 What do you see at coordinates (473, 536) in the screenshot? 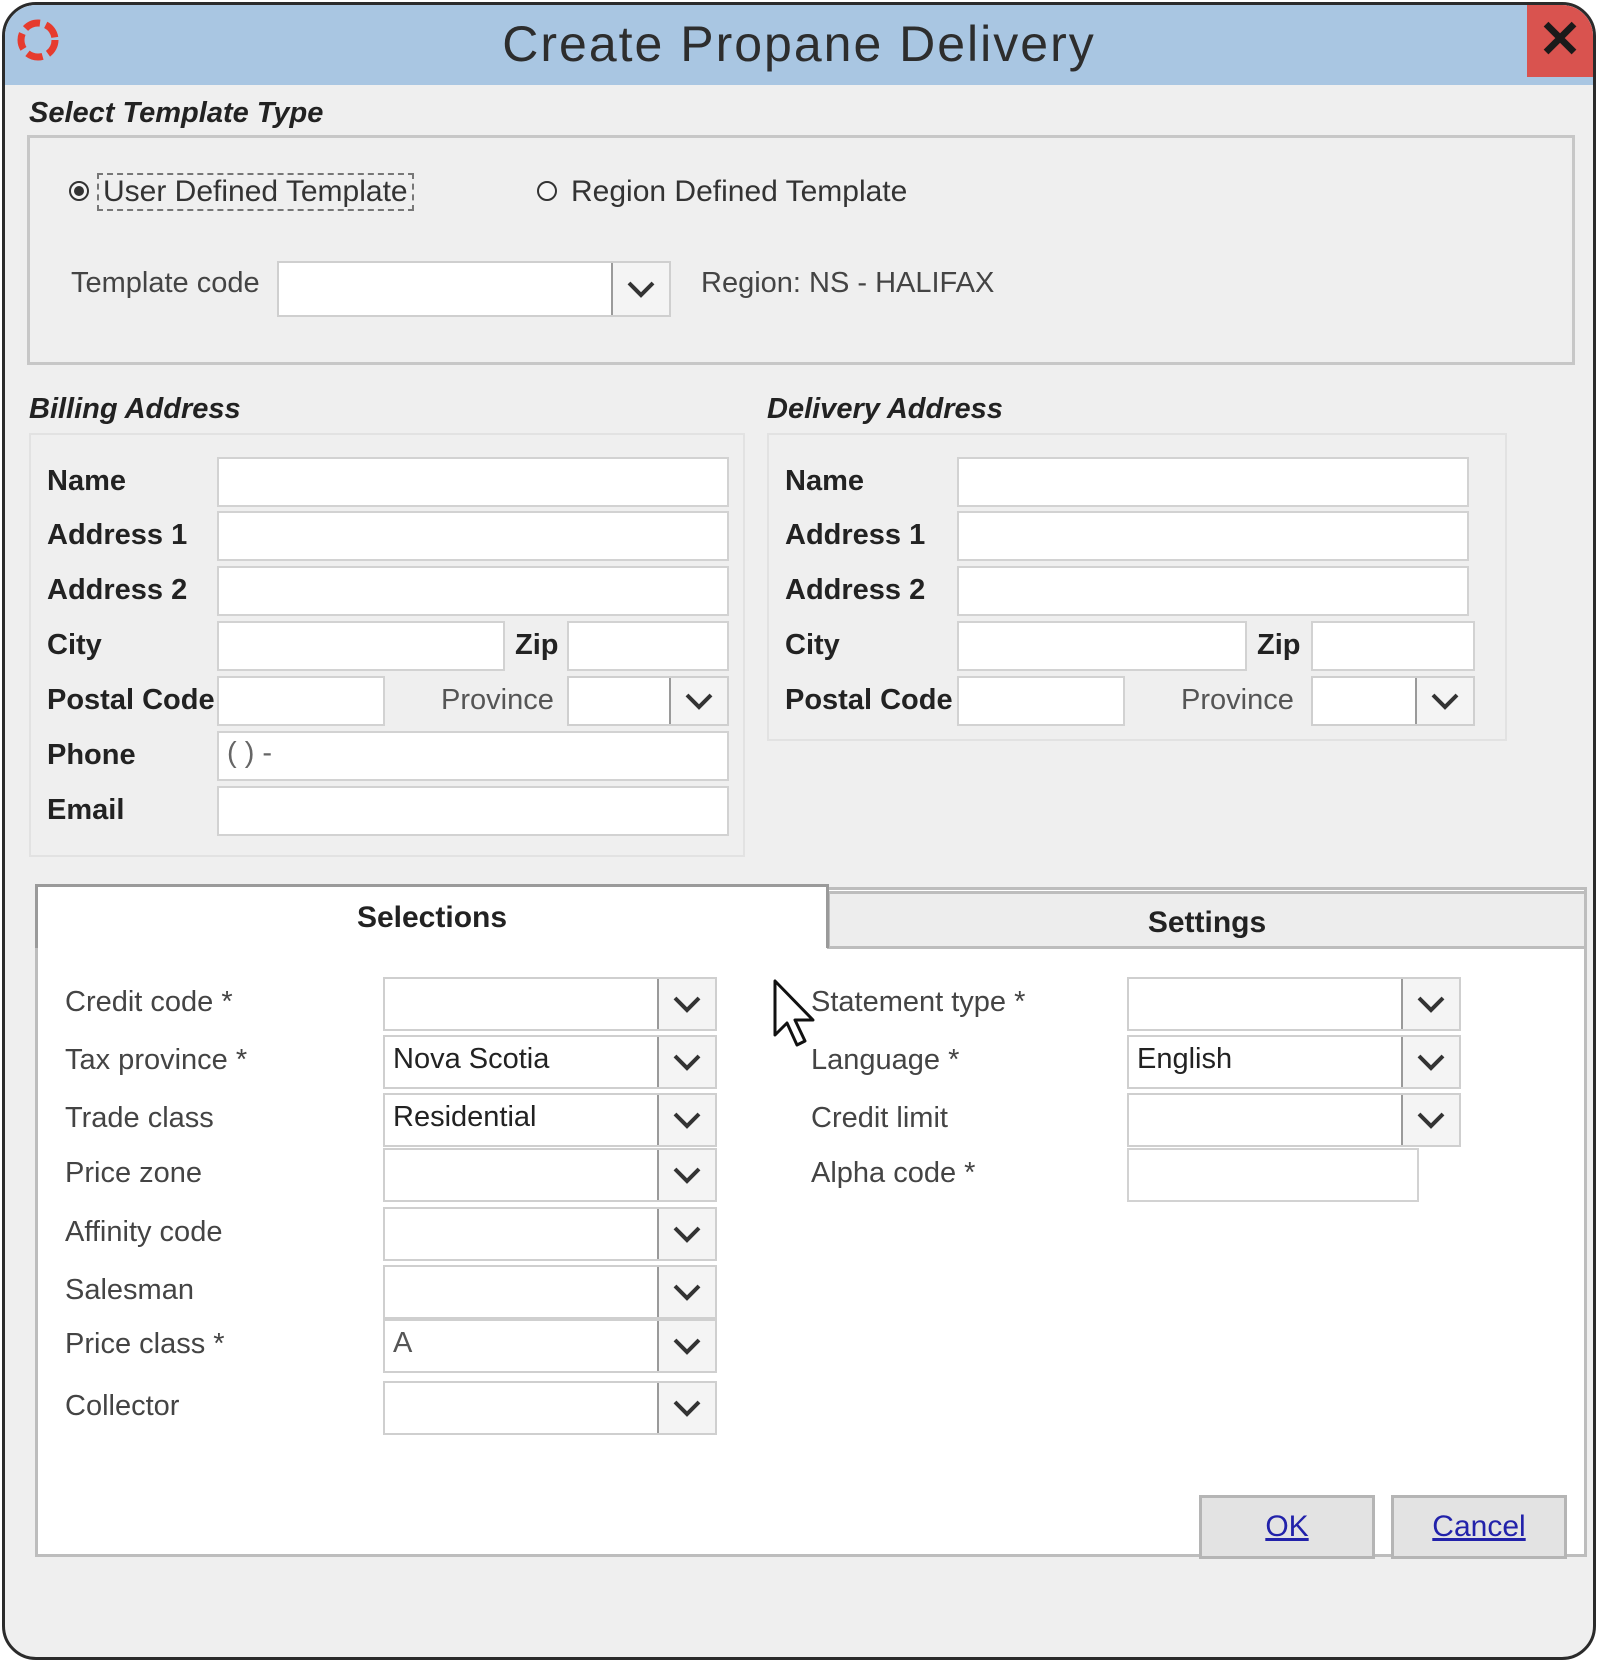
I see `billing-address1-input` at bounding box center [473, 536].